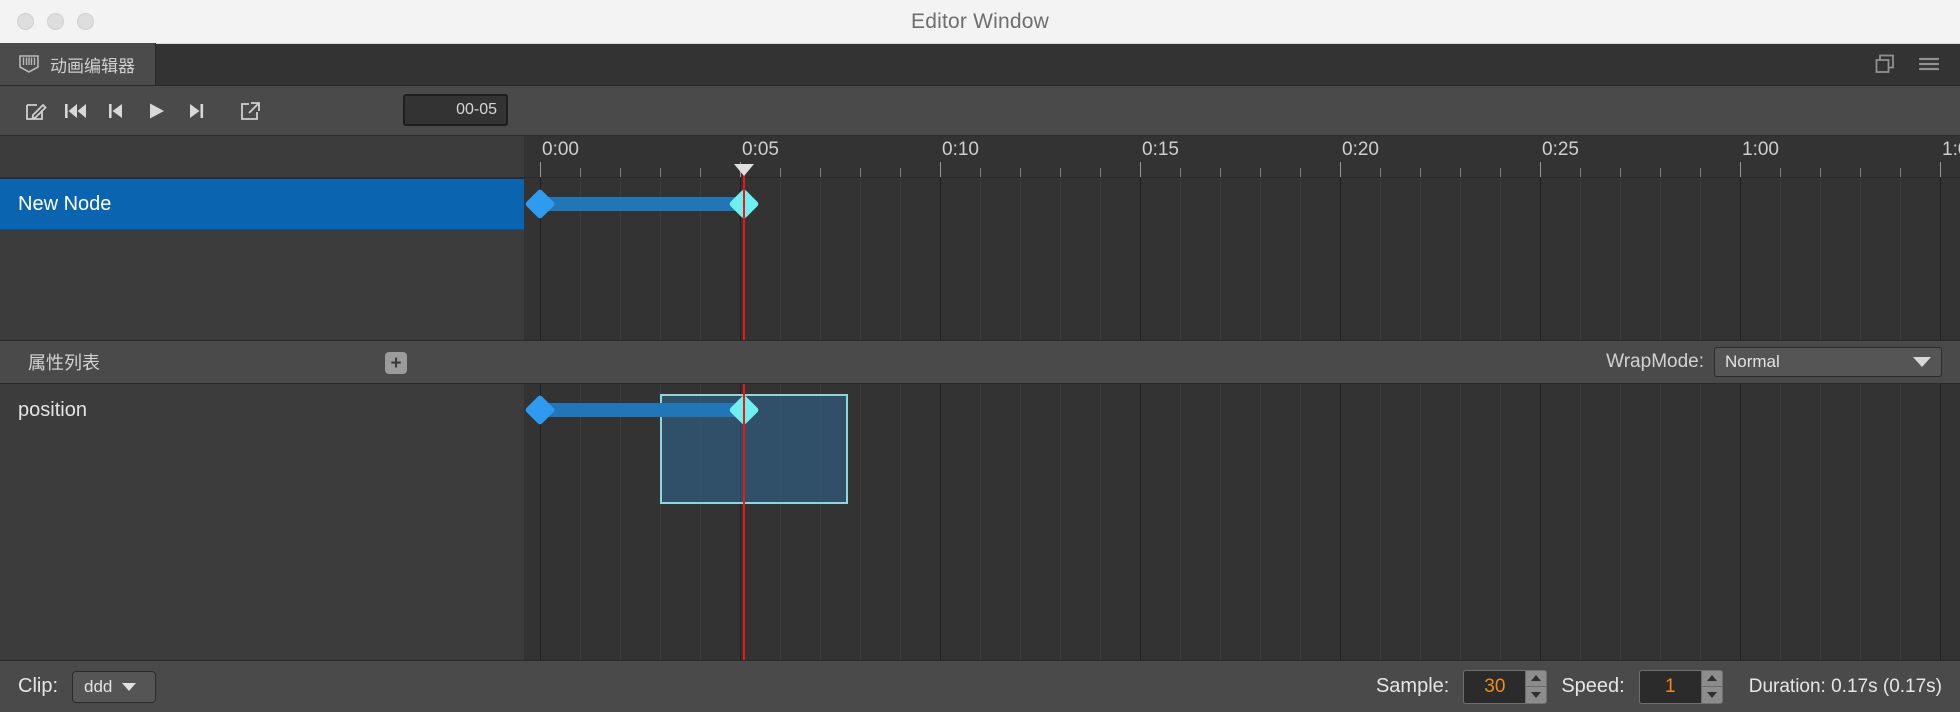  What do you see at coordinates (1929, 64) in the screenshot?
I see `menu-icon` at bounding box center [1929, 64].